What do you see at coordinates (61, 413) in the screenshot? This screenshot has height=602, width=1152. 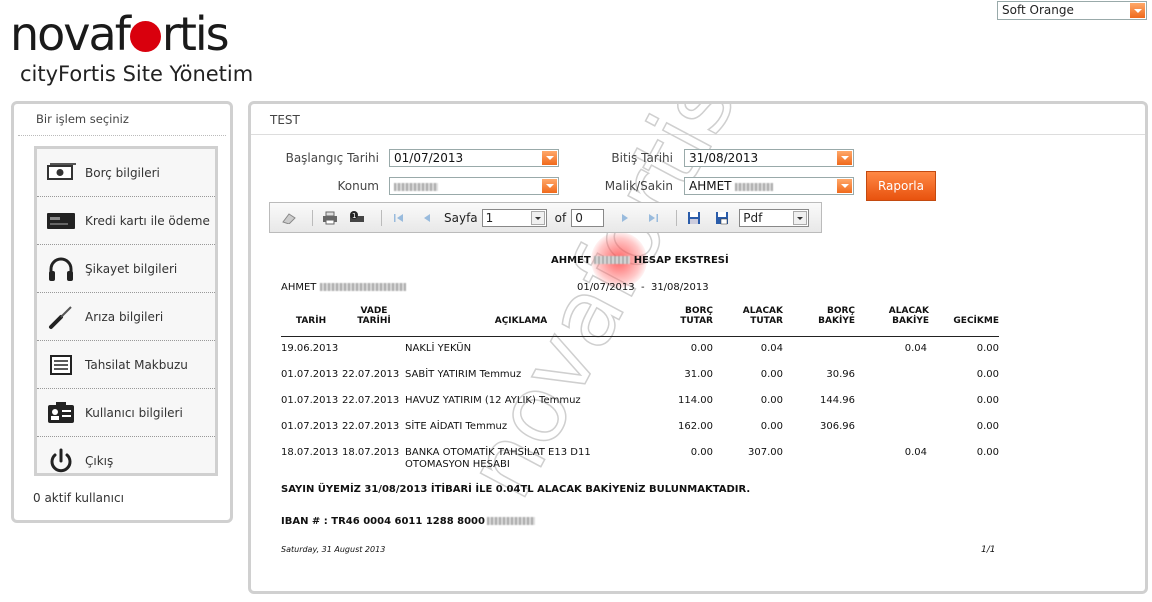 I see `id-card-icon` at bounding box center [61, 413].